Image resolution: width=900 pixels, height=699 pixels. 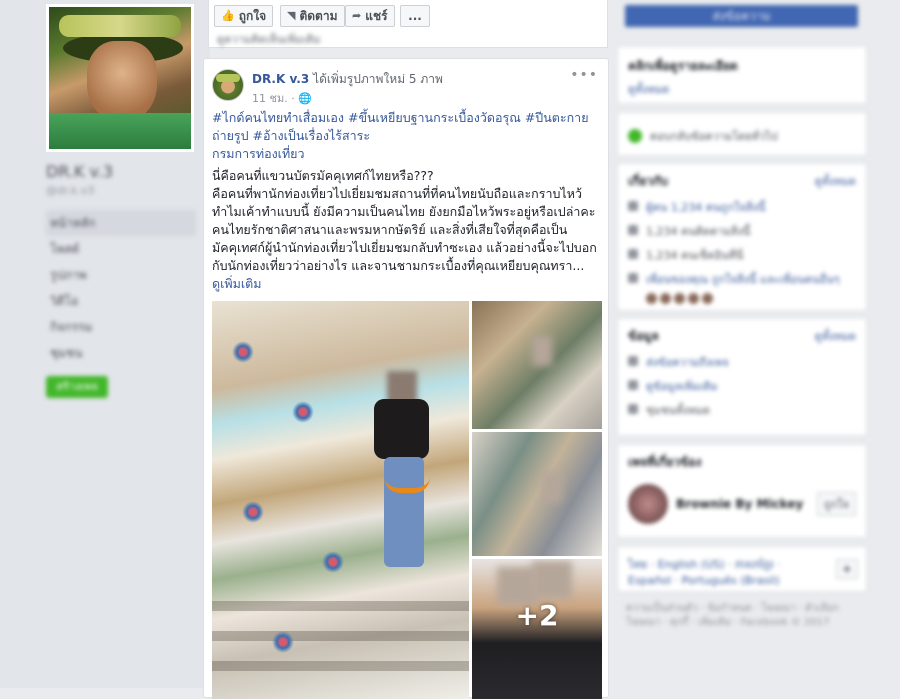 I want to click on blurred-face, so click(x=552, y=580).